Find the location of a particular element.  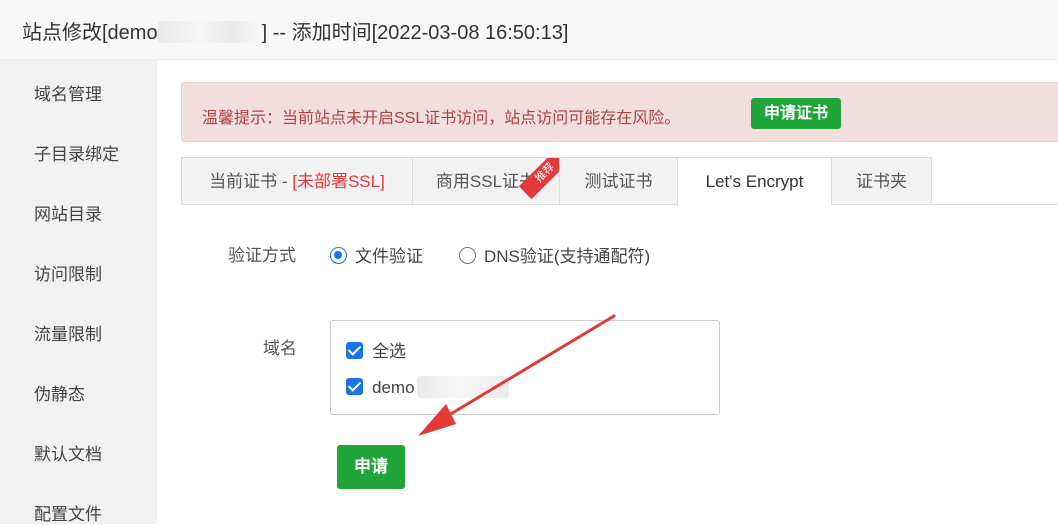

radio-selected-icon is located at coordinates (338, 255).